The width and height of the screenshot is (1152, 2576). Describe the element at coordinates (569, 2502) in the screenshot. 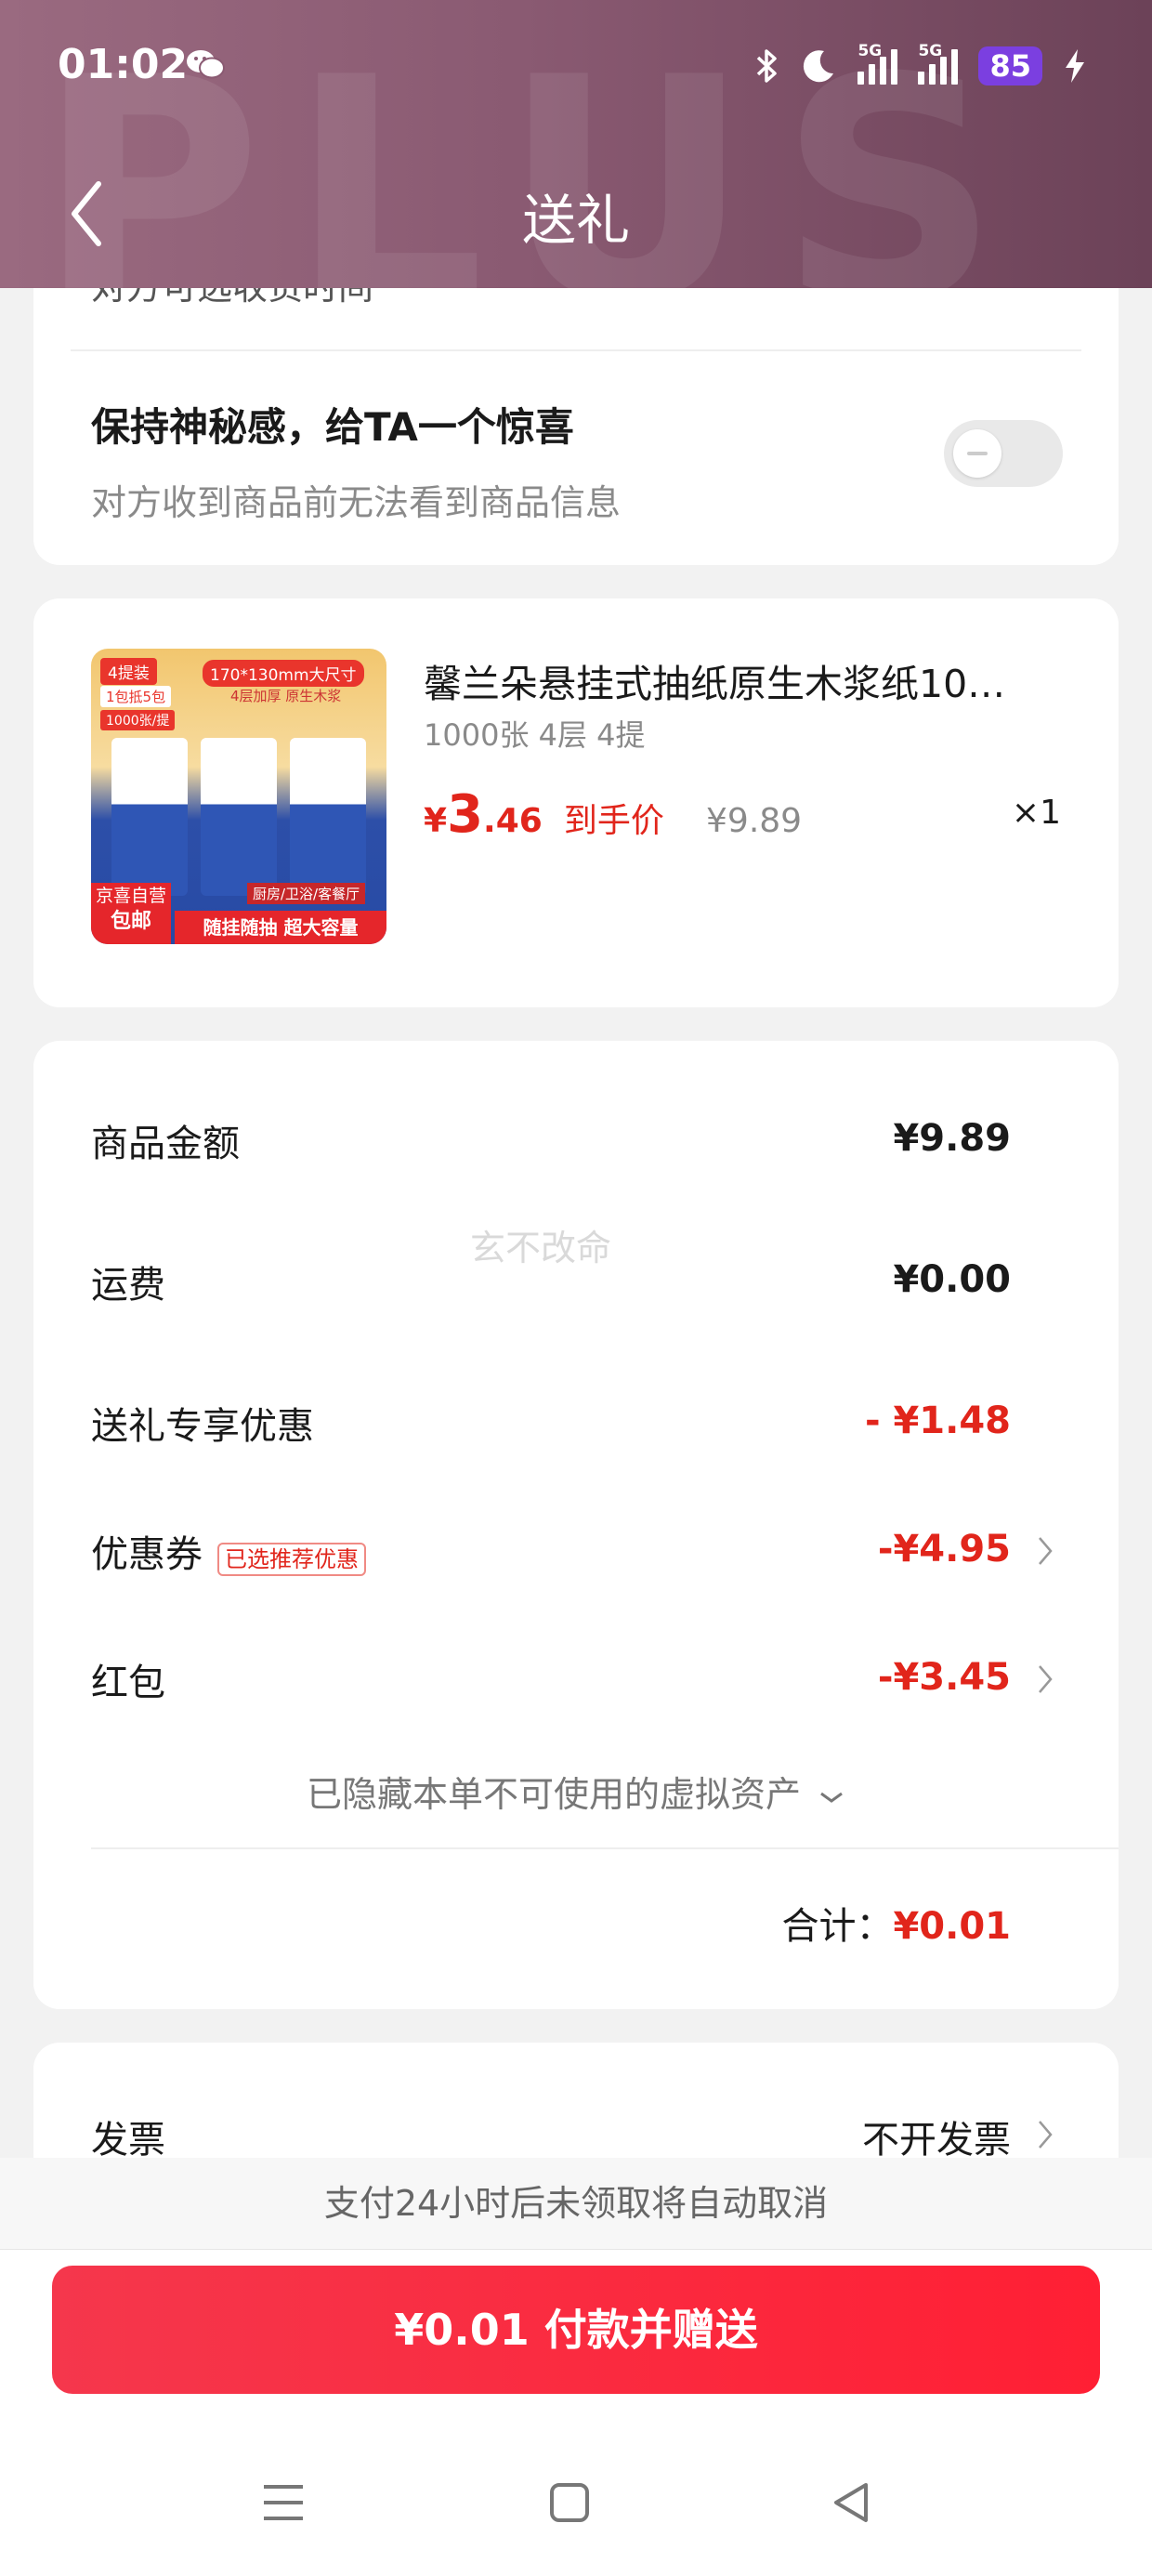

I see `home-nav-icon` at that location.